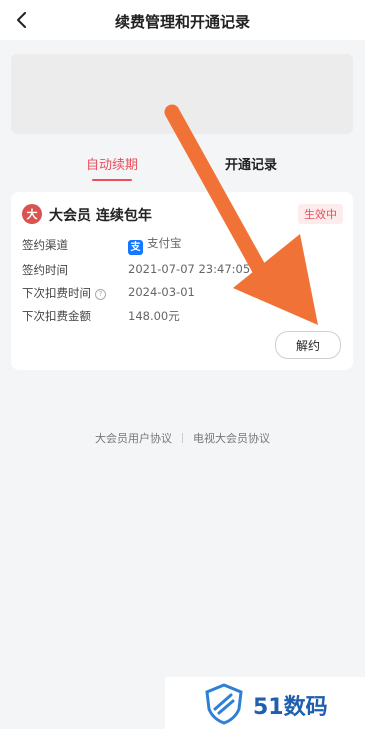 The height and width of the screenshot is (729, 365). Describe the element at coordinates (135, 247) in the screenshot. I see `alipay-icon: 支` at that location.